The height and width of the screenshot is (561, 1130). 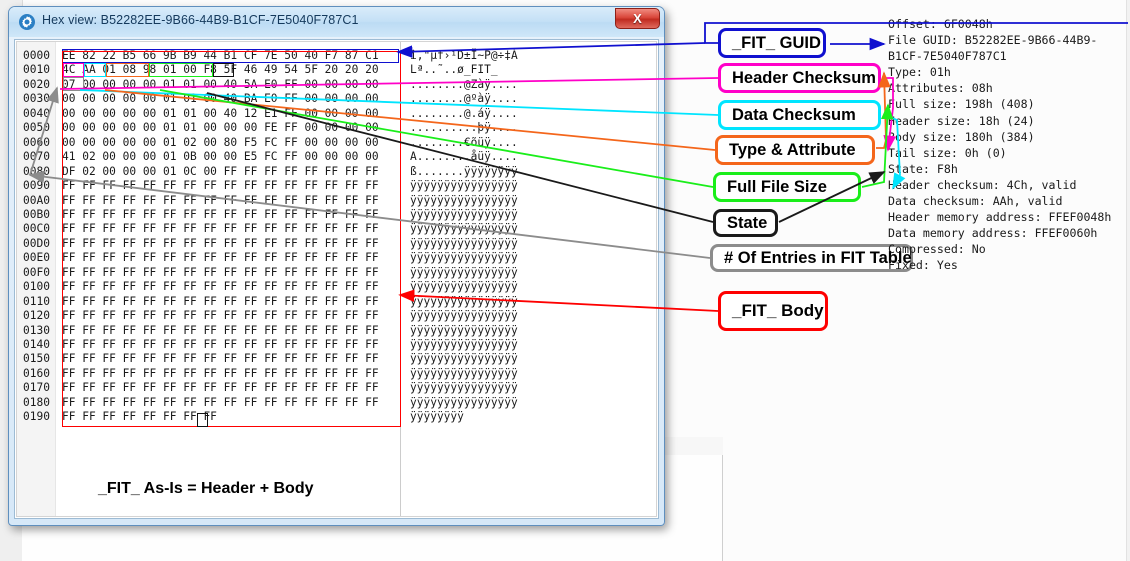 I want to click on callout-fit-guid: _FIT_ GUID, so click(x=772, y=43).